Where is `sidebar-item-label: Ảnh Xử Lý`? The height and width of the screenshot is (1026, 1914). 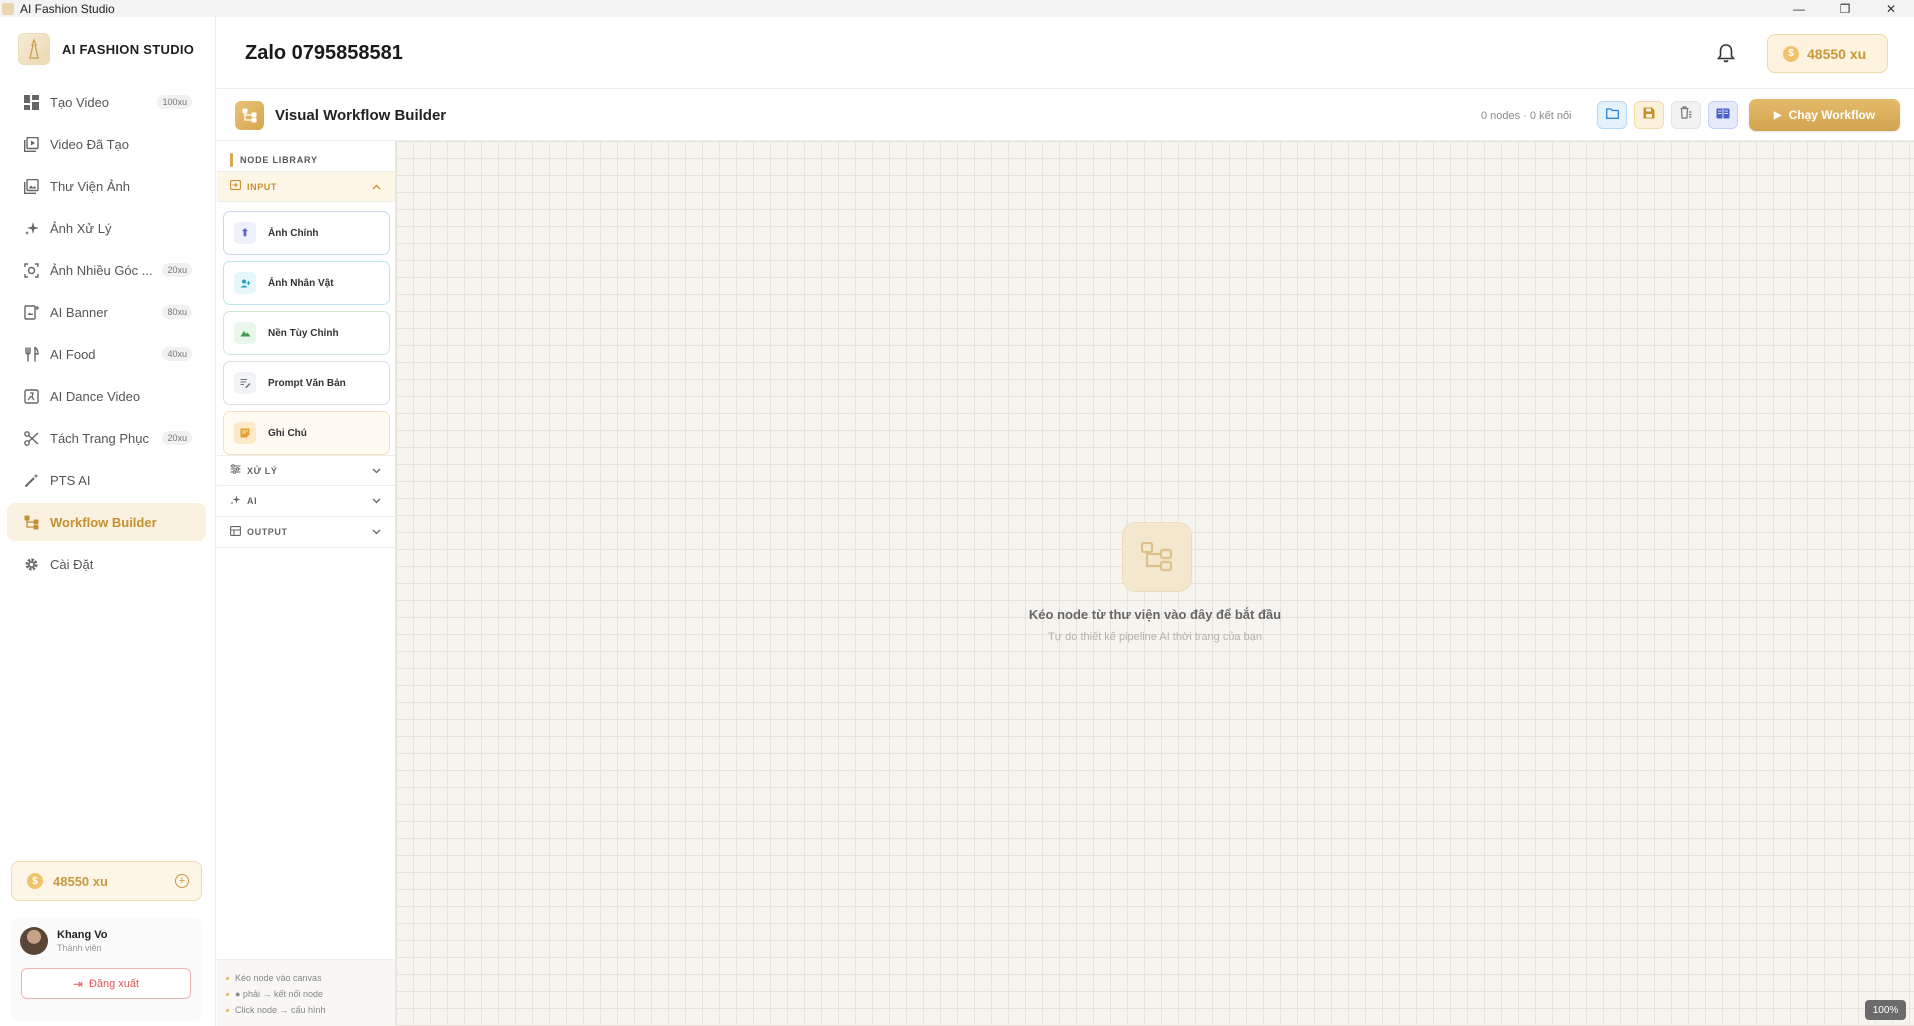 sidebar-item-label: Ảnh Xử Lý is located at coordinates (81, 228).